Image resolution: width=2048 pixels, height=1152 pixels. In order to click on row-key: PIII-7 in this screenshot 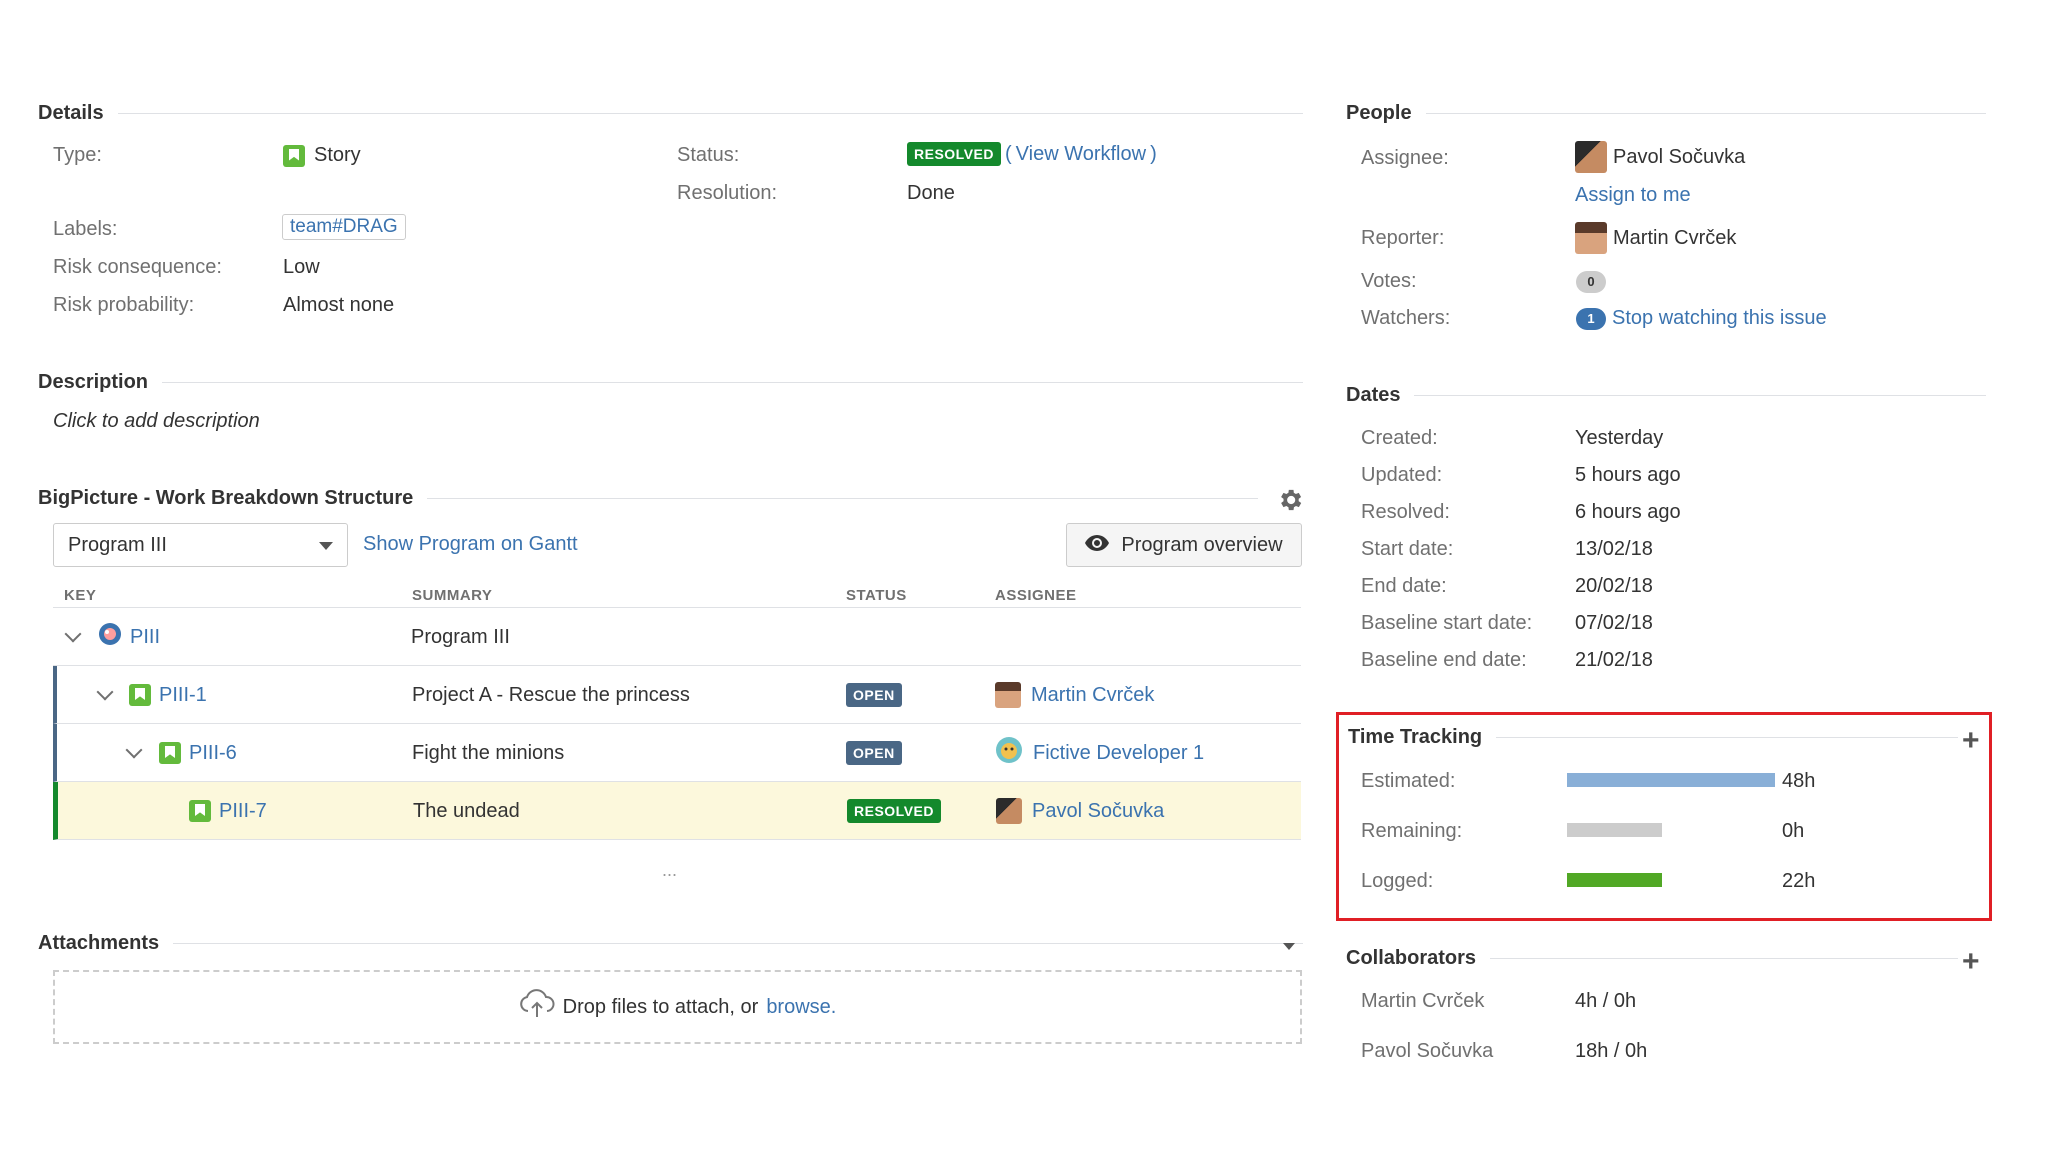, I will do `click(243, 811)`.